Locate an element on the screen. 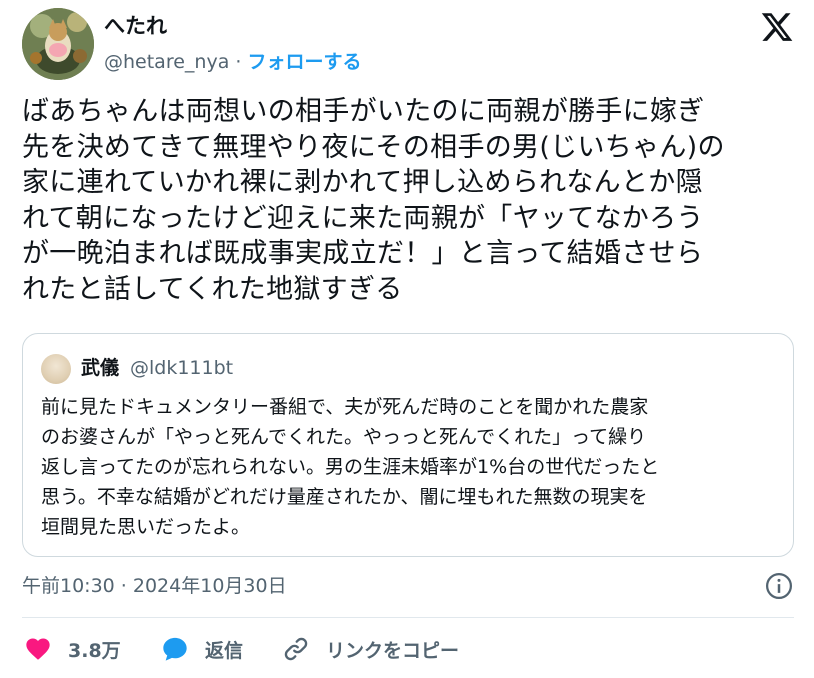 The width and height of the screenshot is (814, 678). link-icon is located at coordinates (296, 649).